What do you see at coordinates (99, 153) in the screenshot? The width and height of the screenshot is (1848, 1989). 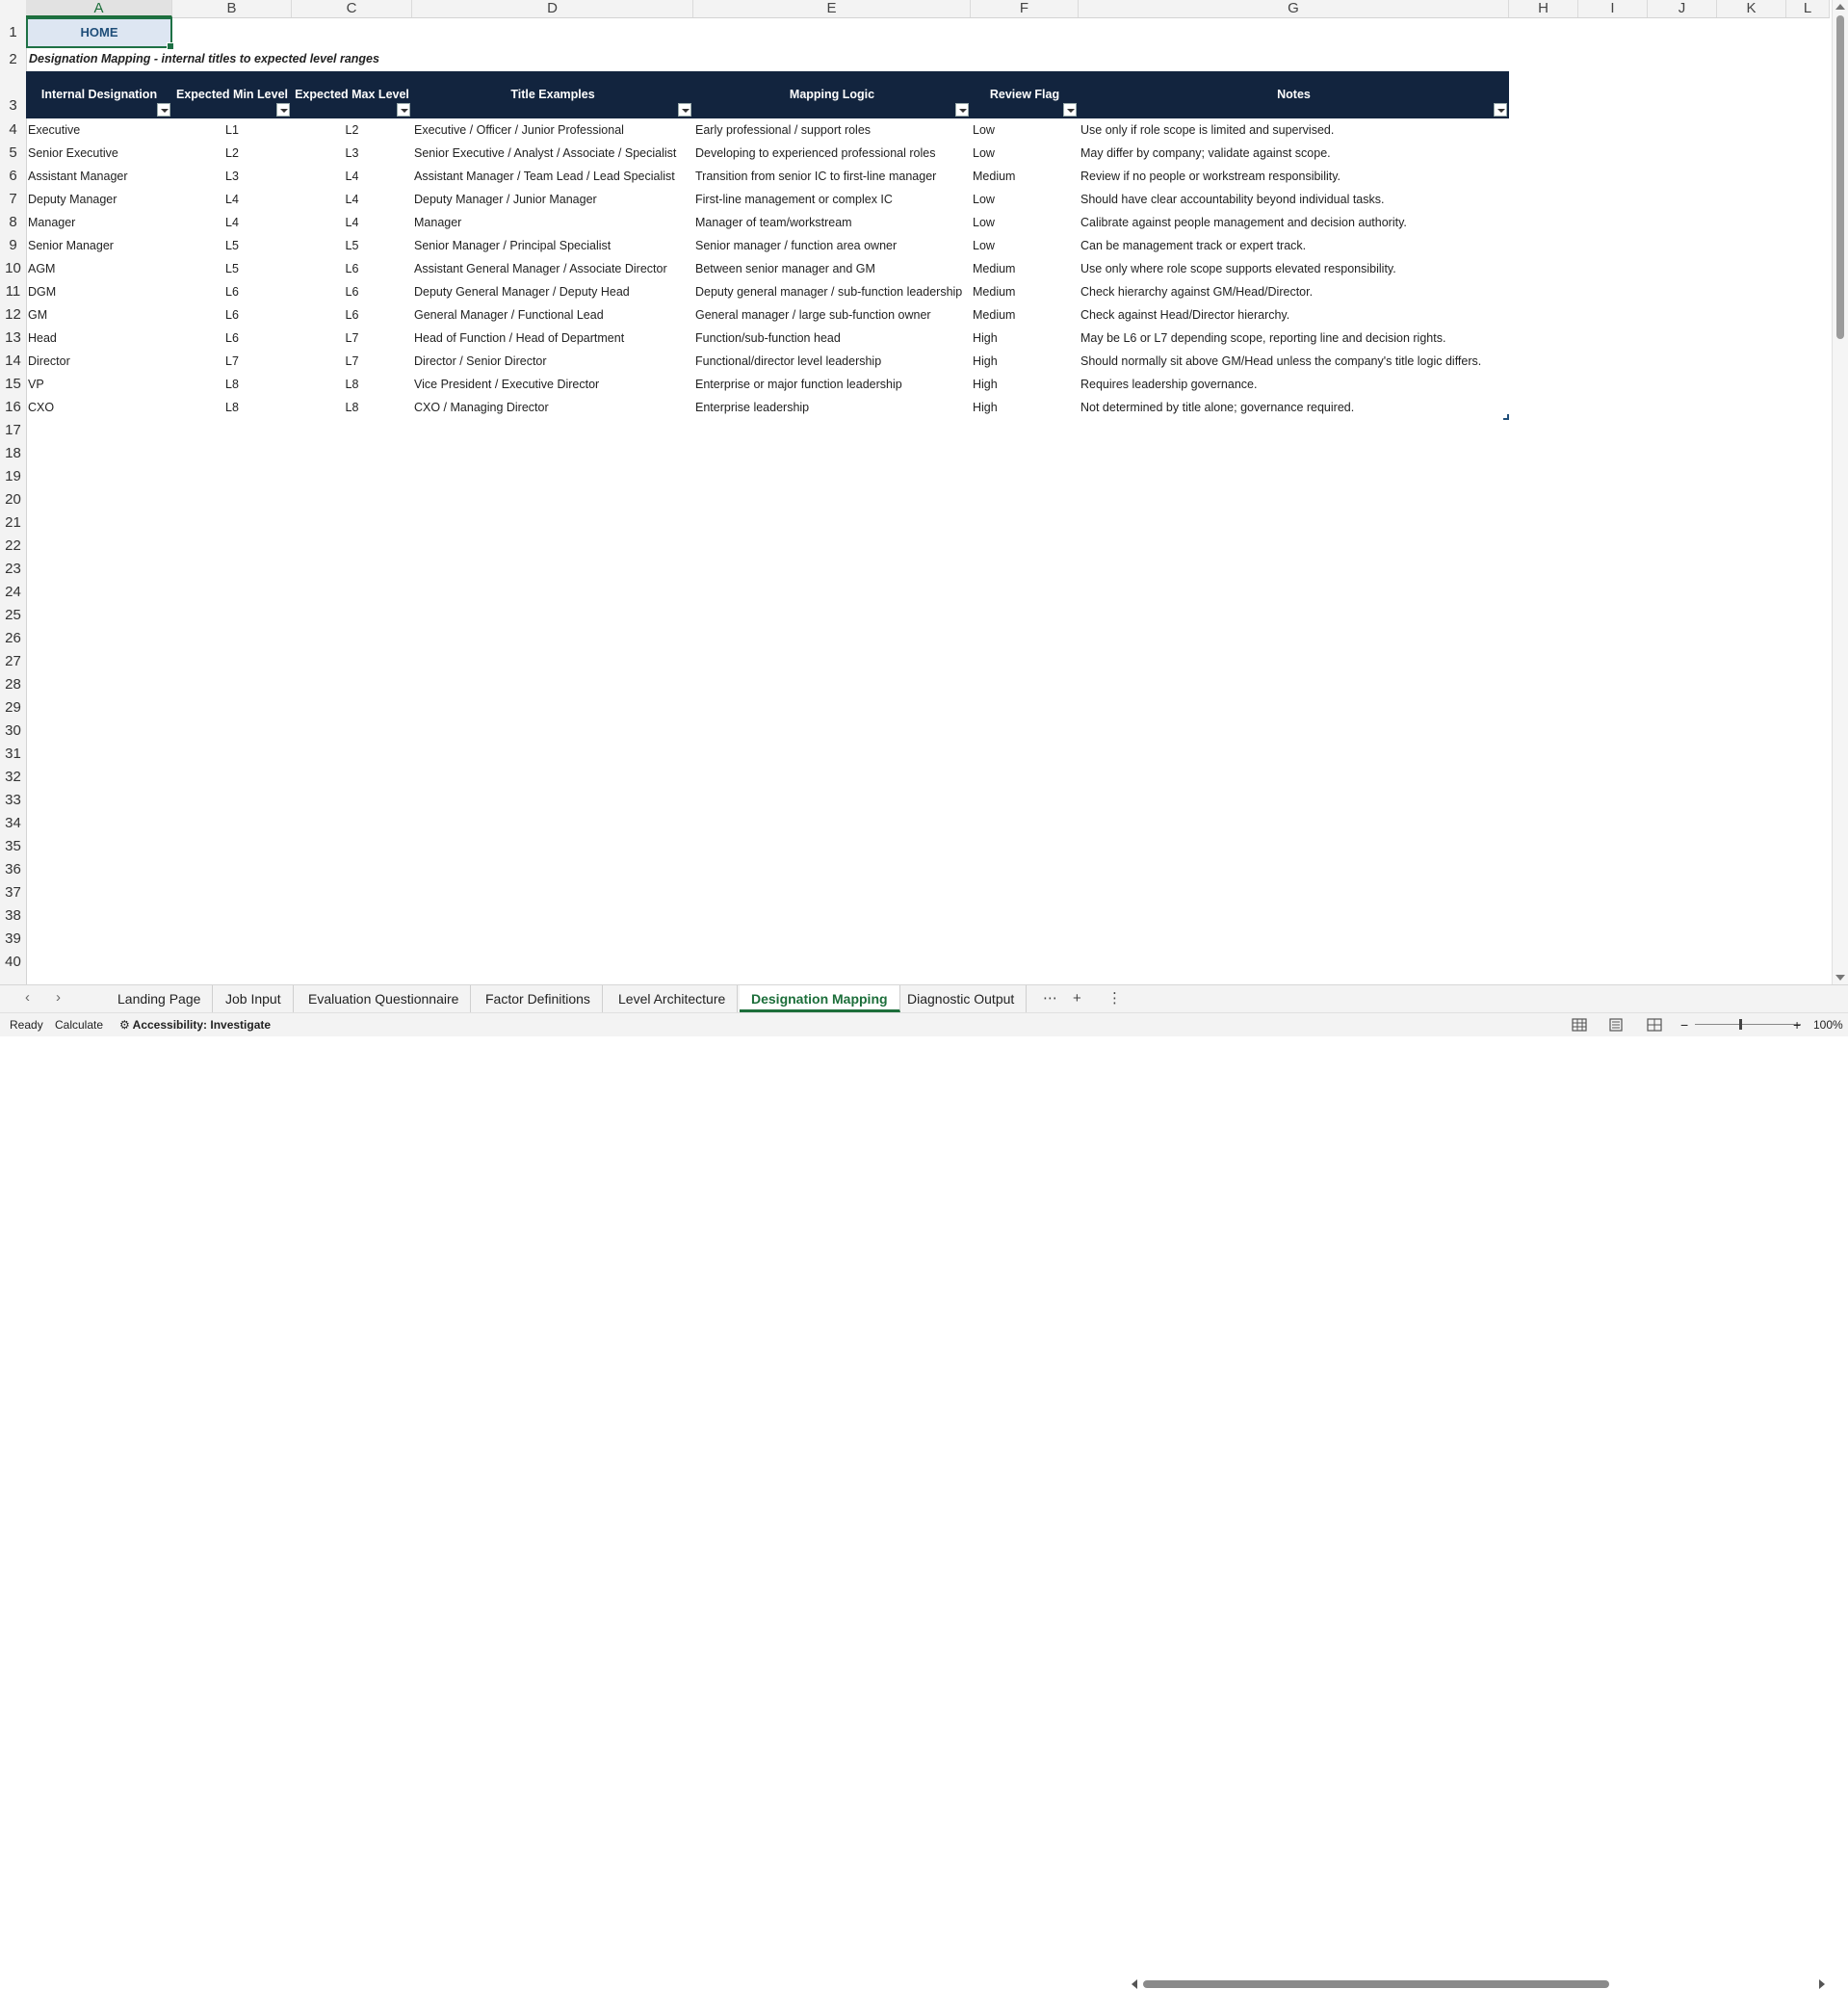 I see `cell-designation: Senior Executive` at bounding box center [99, 153].